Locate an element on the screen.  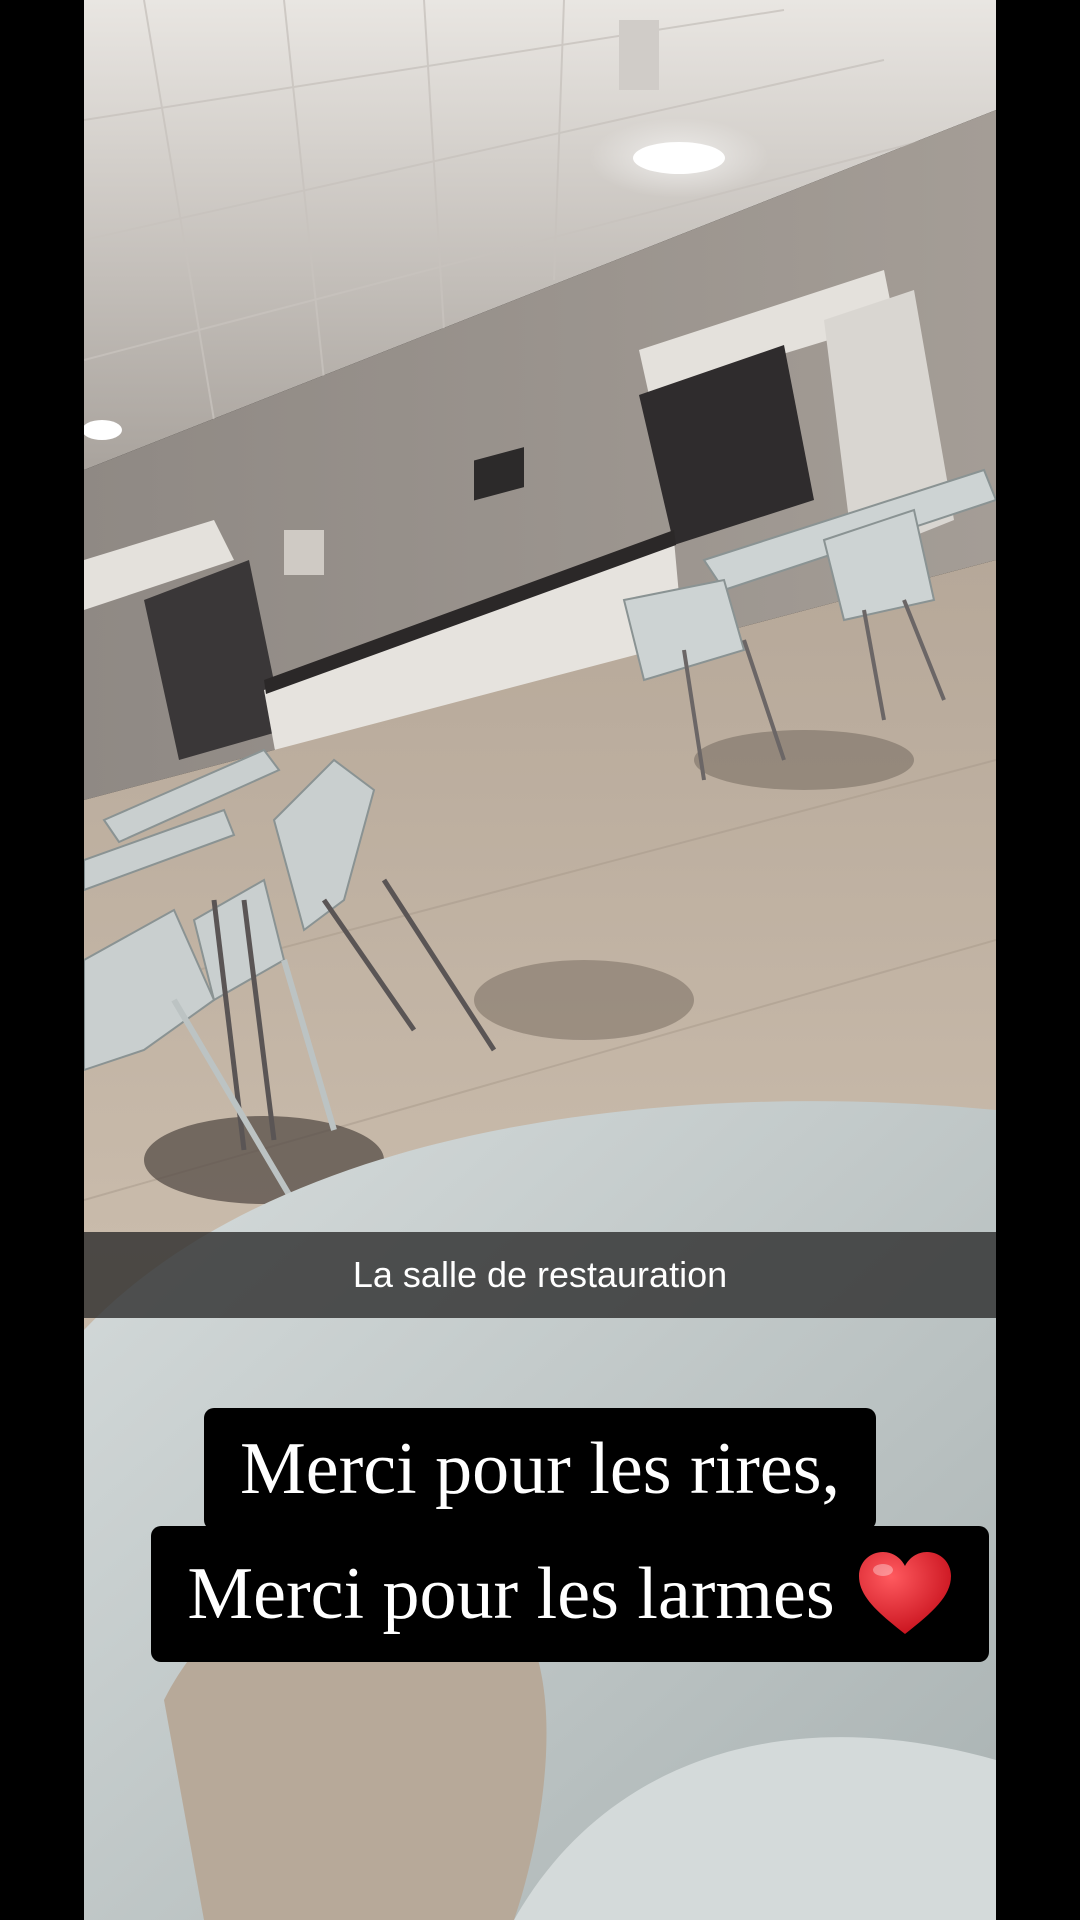
caption-bar: La salle de restauration is located at coordinates (540, 1275).